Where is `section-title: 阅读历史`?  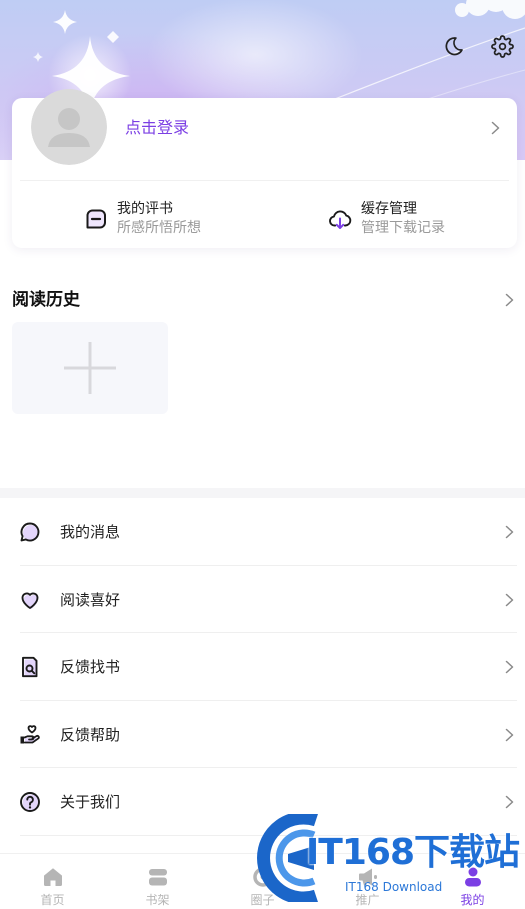 section-title: 阅读历史 is located at coordinates (46, 300).